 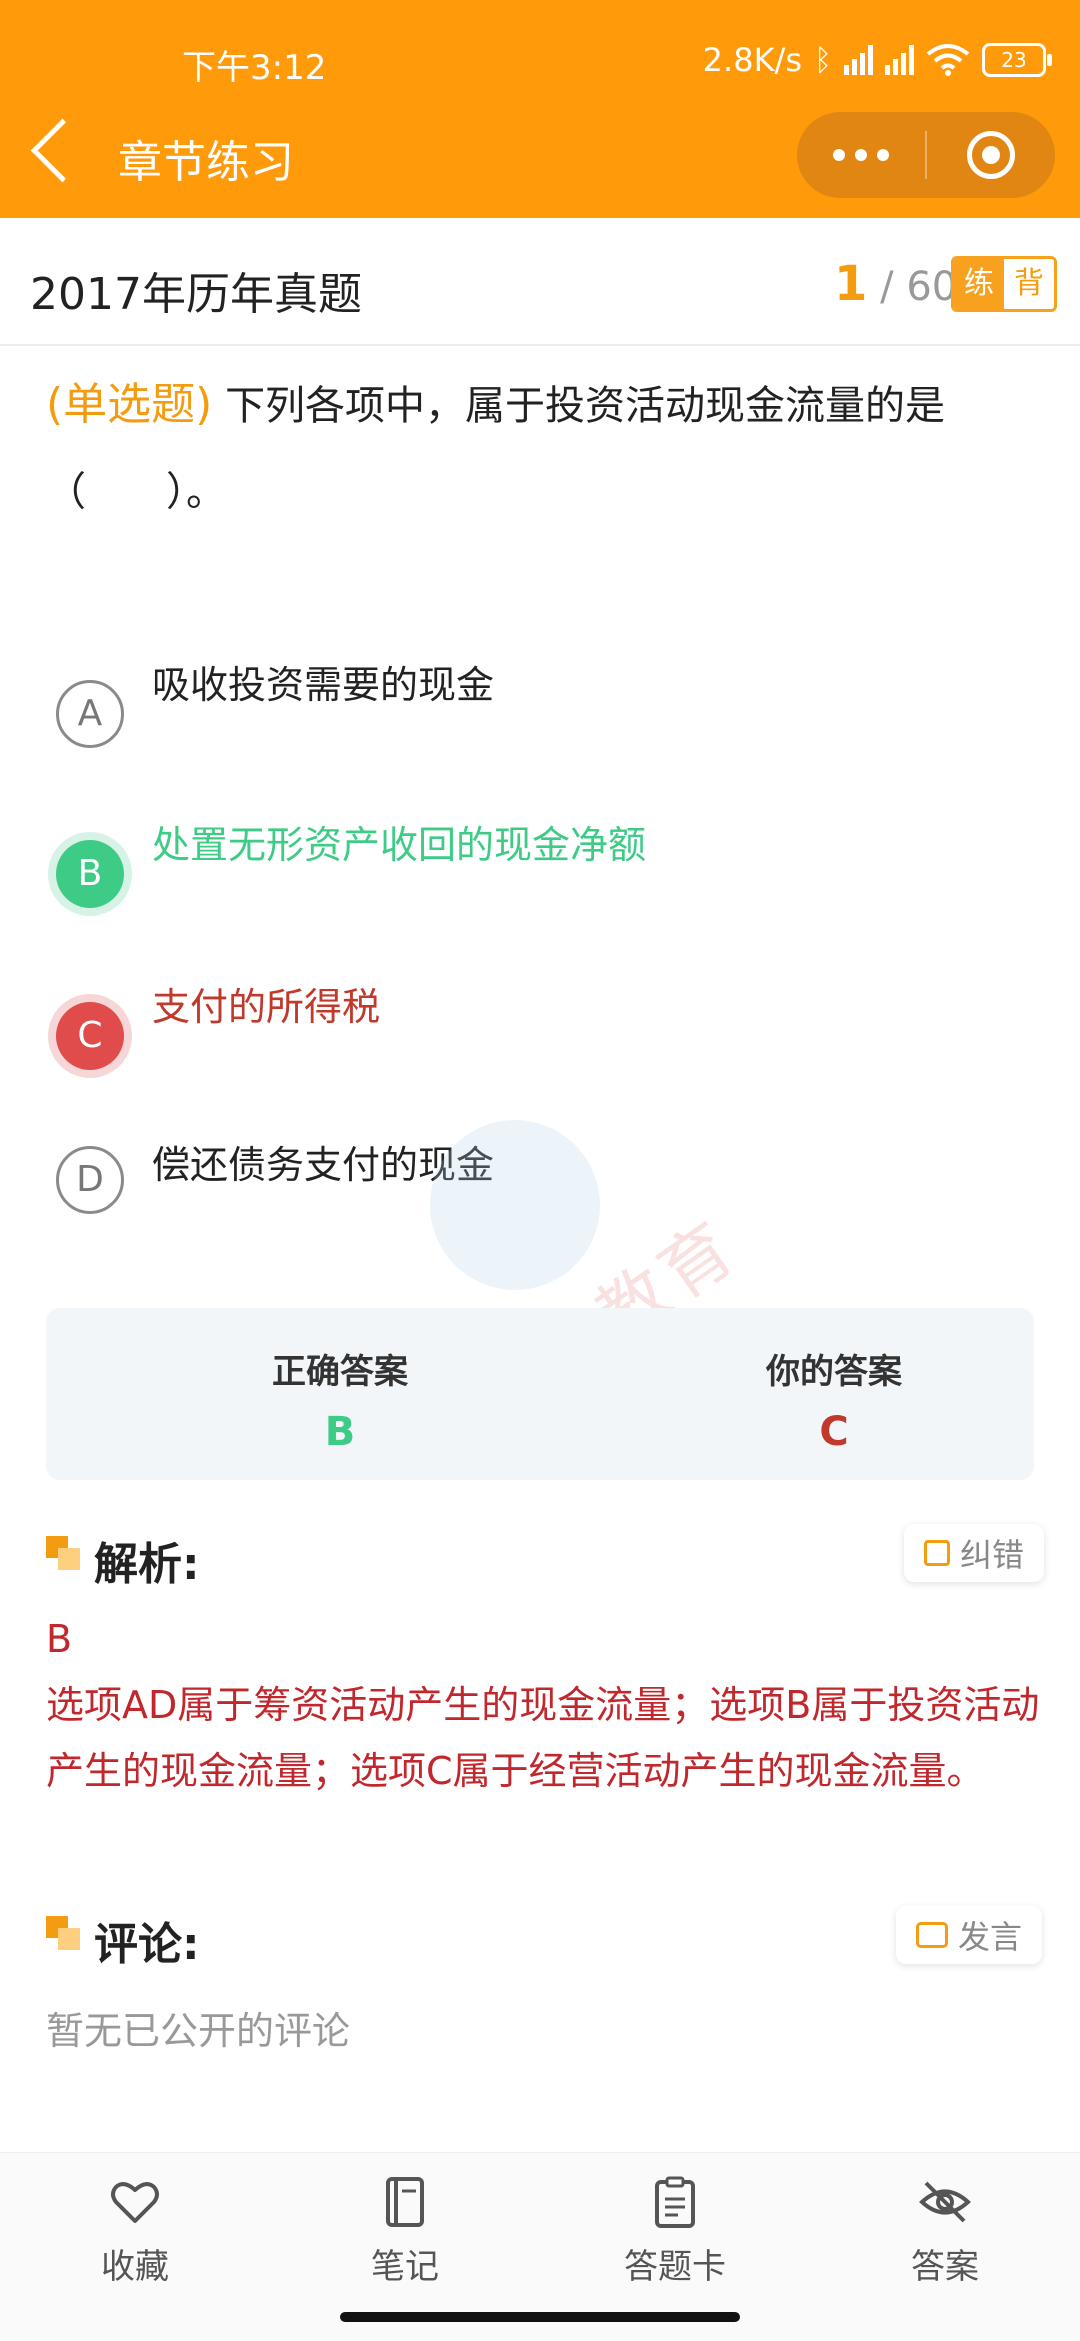 What do you see at coordinates (834, 1372) in the screenshot?
I see `your-answer-label: 你的答案` at bounding box center [834, 1372].